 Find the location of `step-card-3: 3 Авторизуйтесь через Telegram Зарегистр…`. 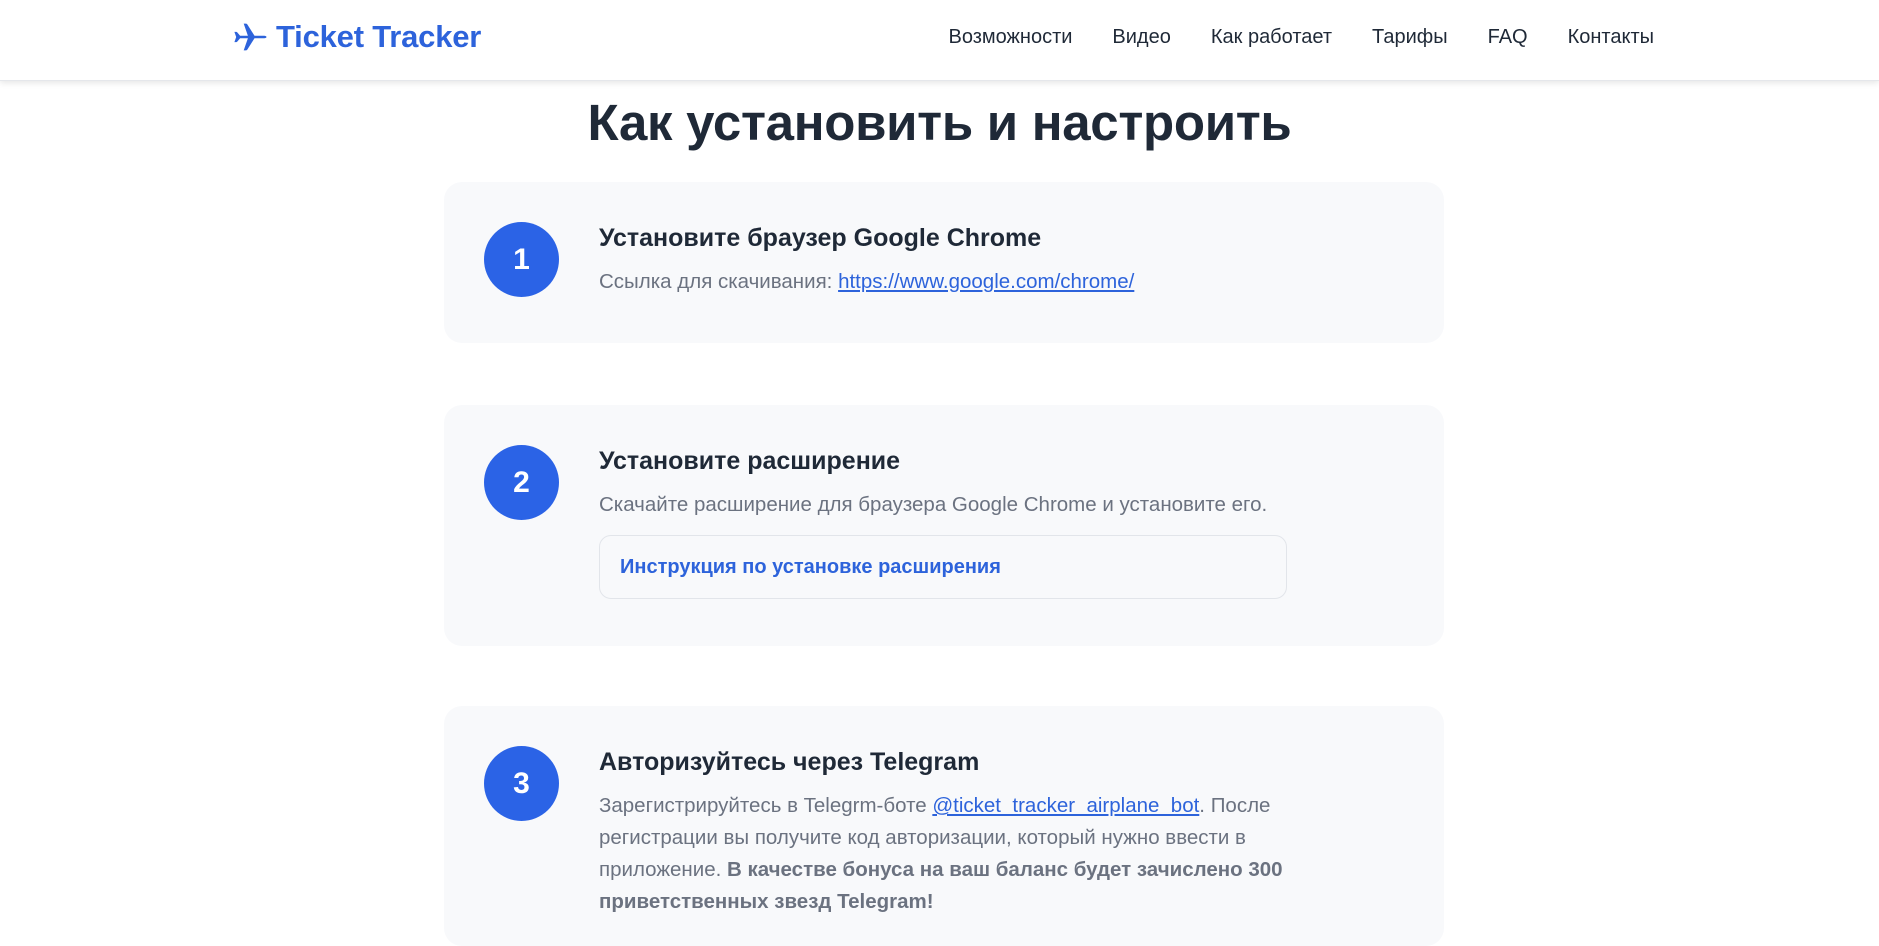

step-card-3: 3 Авторизуйтесь через Telegram Зарегистр… is located at coordinates (944, 826).